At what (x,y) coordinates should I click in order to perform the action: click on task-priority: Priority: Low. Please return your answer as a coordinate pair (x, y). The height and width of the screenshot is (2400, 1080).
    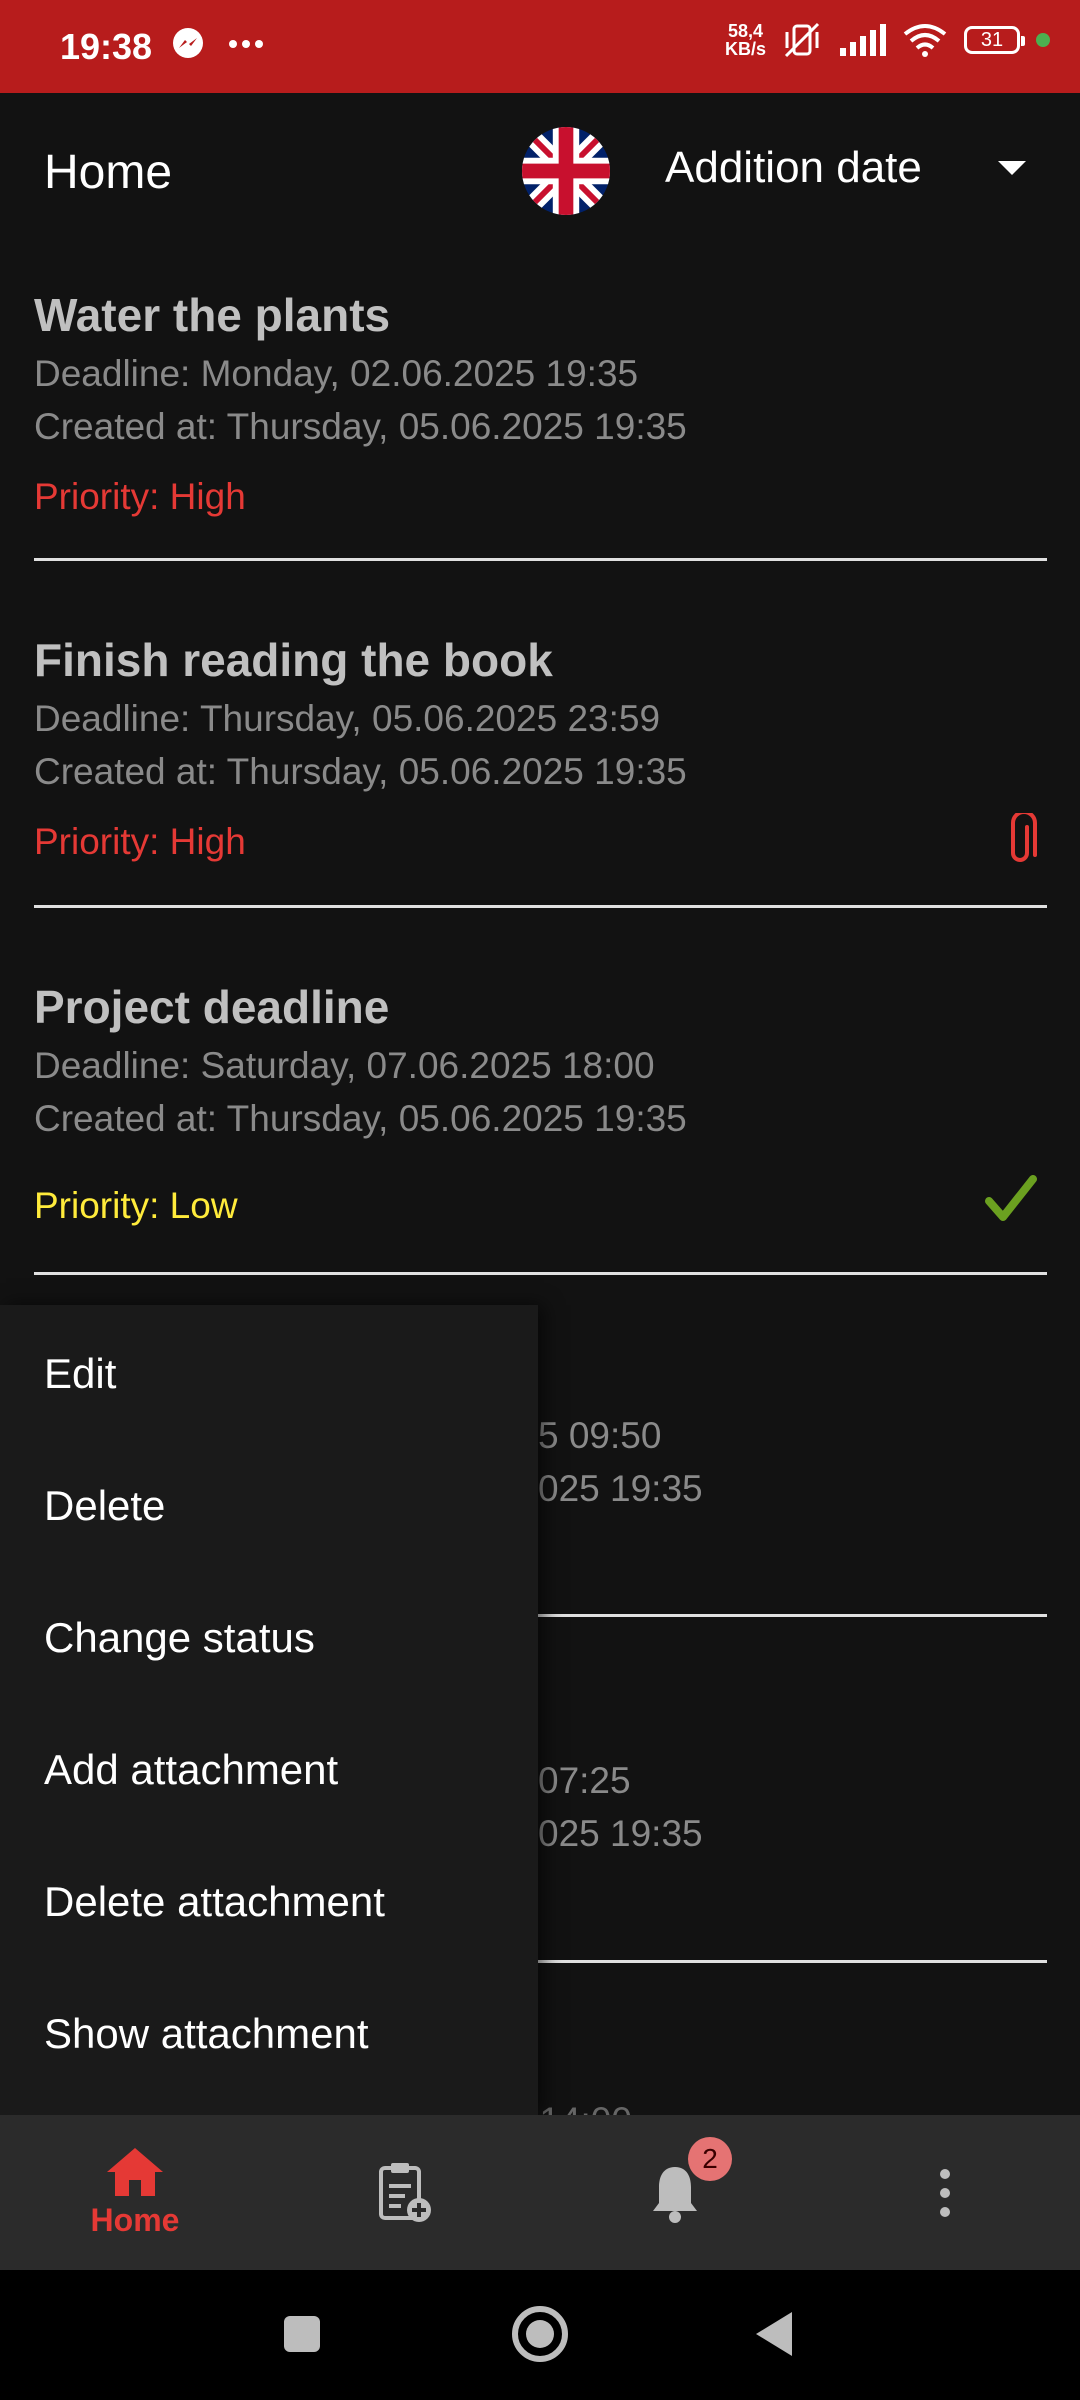
    Looking at the image, I should click on (136, 1205).